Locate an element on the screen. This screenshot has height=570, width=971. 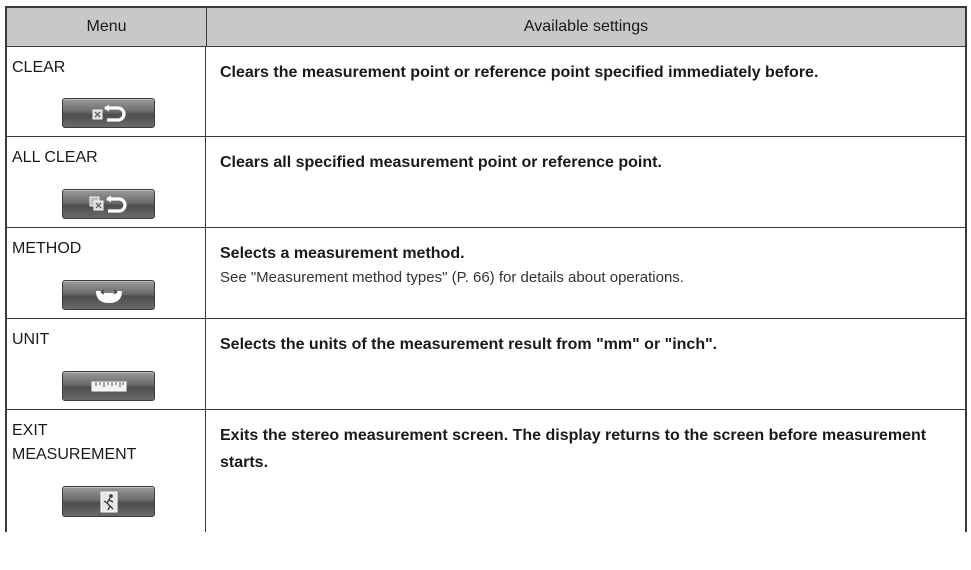
menu-name-all-clear: ALL CLEAR is located at coordinates (55, 157).